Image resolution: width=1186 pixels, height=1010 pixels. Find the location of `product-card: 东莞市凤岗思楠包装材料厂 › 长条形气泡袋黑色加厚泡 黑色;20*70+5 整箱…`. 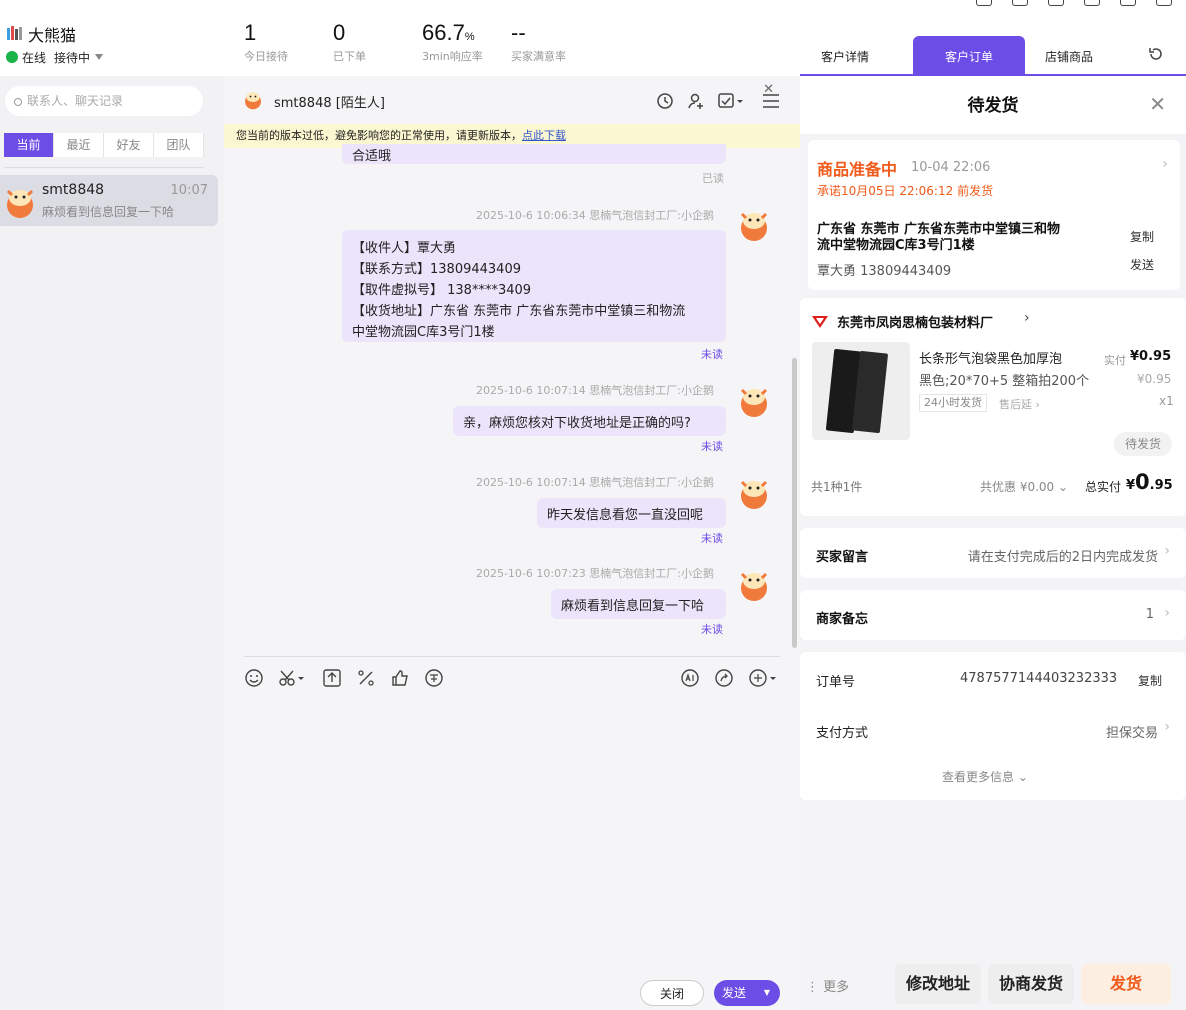

product-card: 东莞市凤岗思楠包装材料厂 › 长条形气泡袋黑色加厚泡 黑色;20*70+5 整箱… is located at coordinates (993, 407).